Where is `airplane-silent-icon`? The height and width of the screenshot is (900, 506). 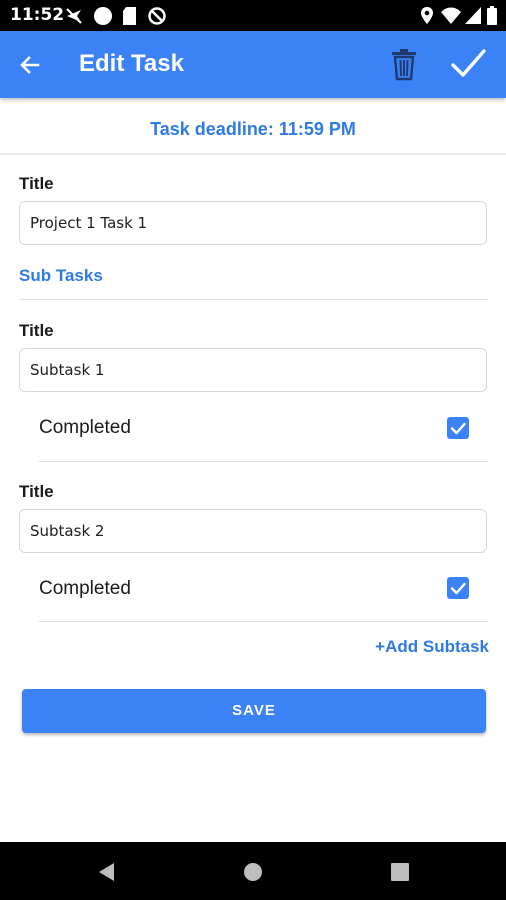 airplane-silent-icon is located at coordinates (74, 16).